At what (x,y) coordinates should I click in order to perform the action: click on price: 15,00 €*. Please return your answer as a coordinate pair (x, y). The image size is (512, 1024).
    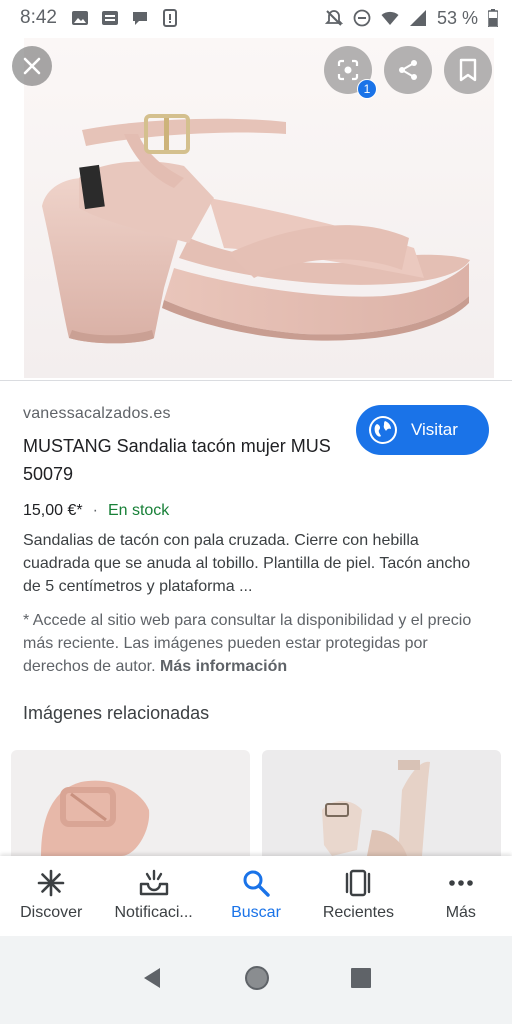
    Looking at the image, I should click on (53, 510).